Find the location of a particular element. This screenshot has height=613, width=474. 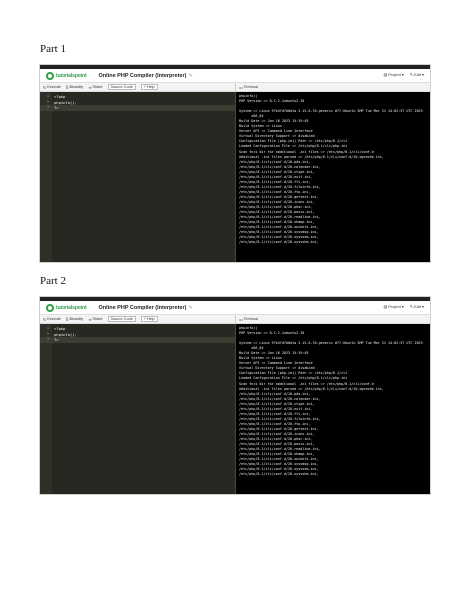

part-1-label: Part 1 is located at coordinates (53, 49).